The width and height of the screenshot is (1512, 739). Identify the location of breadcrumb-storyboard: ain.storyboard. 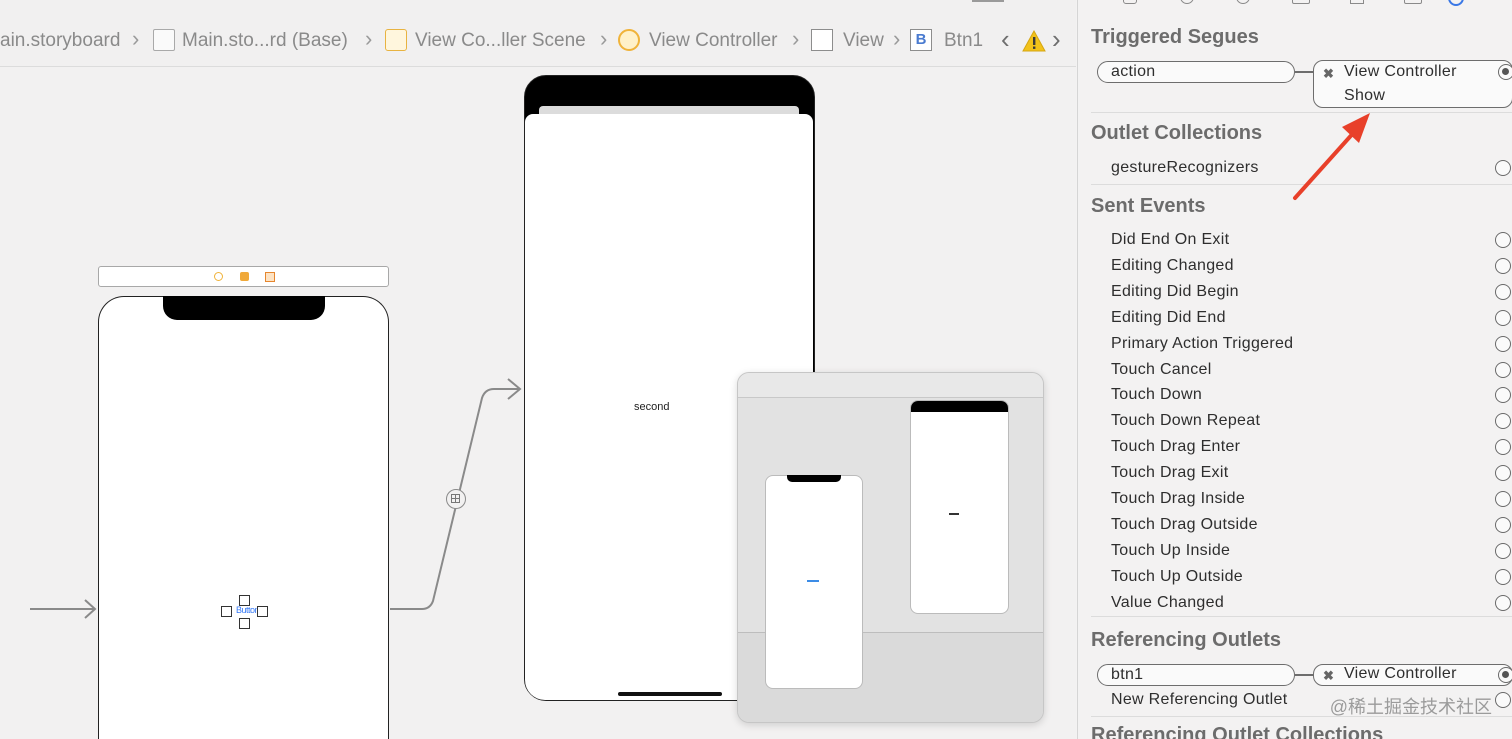
(60, 41).